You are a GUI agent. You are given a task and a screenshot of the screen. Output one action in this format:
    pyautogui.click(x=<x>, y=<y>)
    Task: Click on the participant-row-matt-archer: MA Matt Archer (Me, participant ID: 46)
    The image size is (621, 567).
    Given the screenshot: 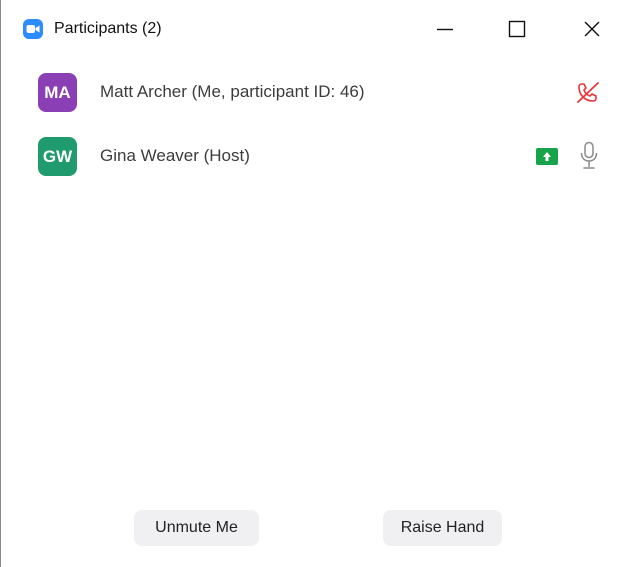 What is the action you would take?
    pyautogui.click(x=311, y=91)
    